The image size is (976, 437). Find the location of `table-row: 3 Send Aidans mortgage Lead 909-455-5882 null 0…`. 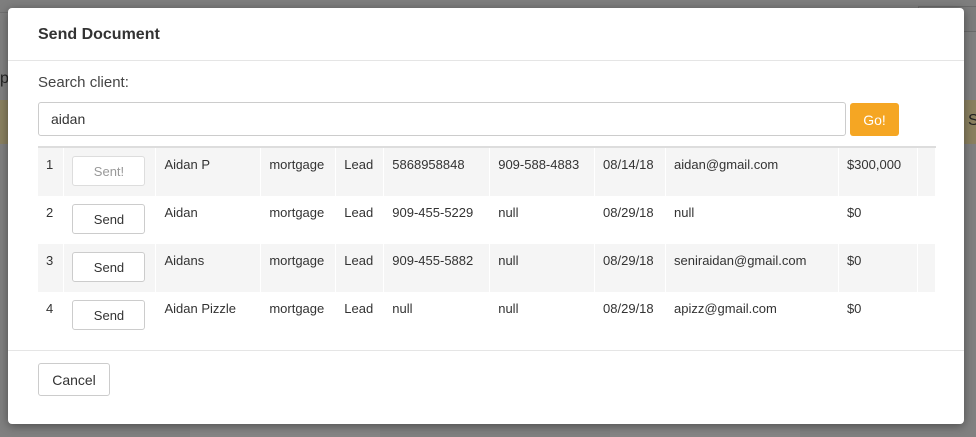

table-row: 3 Send Aidans mortgage Lead 909-455-5882 null 0… is located at coordinates (487, 268).